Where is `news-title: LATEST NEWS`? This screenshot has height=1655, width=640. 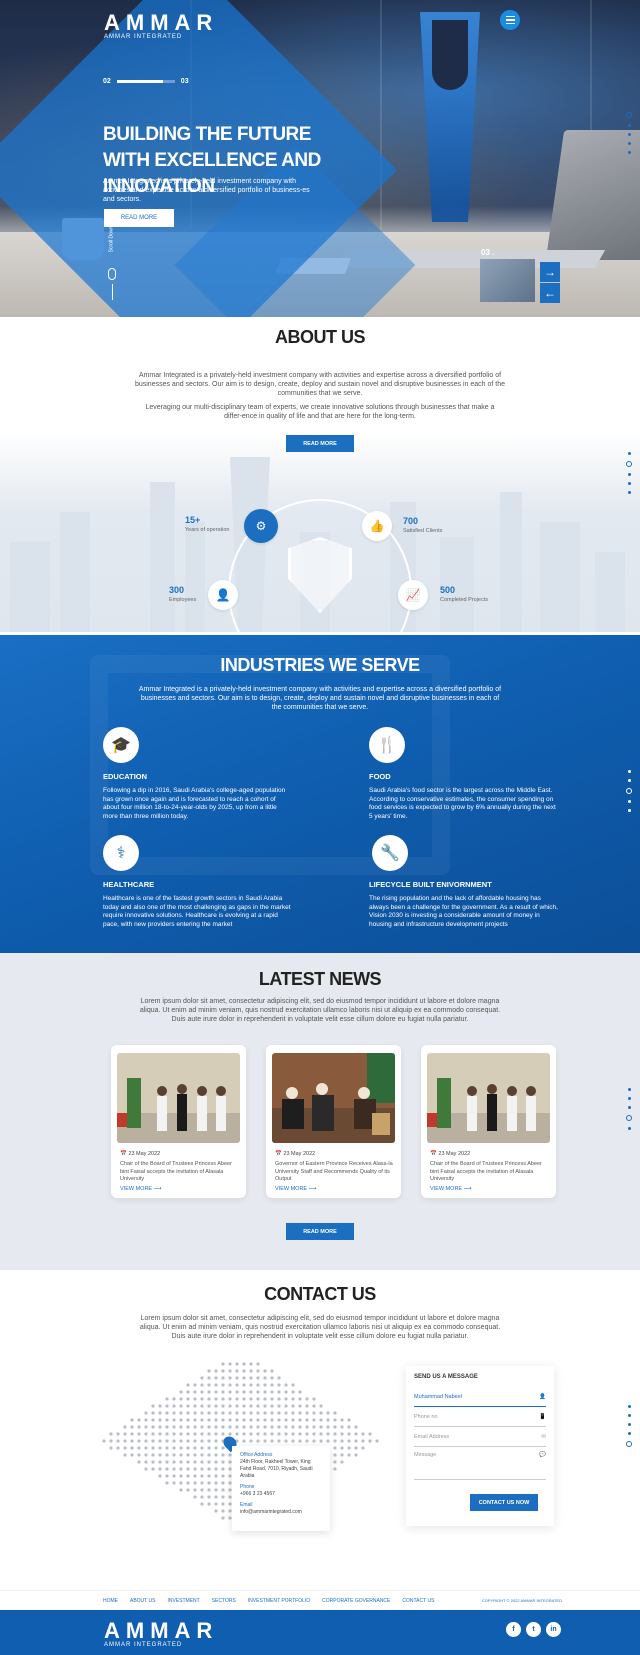 news-title: LATEST NEWS is located at coordinates (320, 979).